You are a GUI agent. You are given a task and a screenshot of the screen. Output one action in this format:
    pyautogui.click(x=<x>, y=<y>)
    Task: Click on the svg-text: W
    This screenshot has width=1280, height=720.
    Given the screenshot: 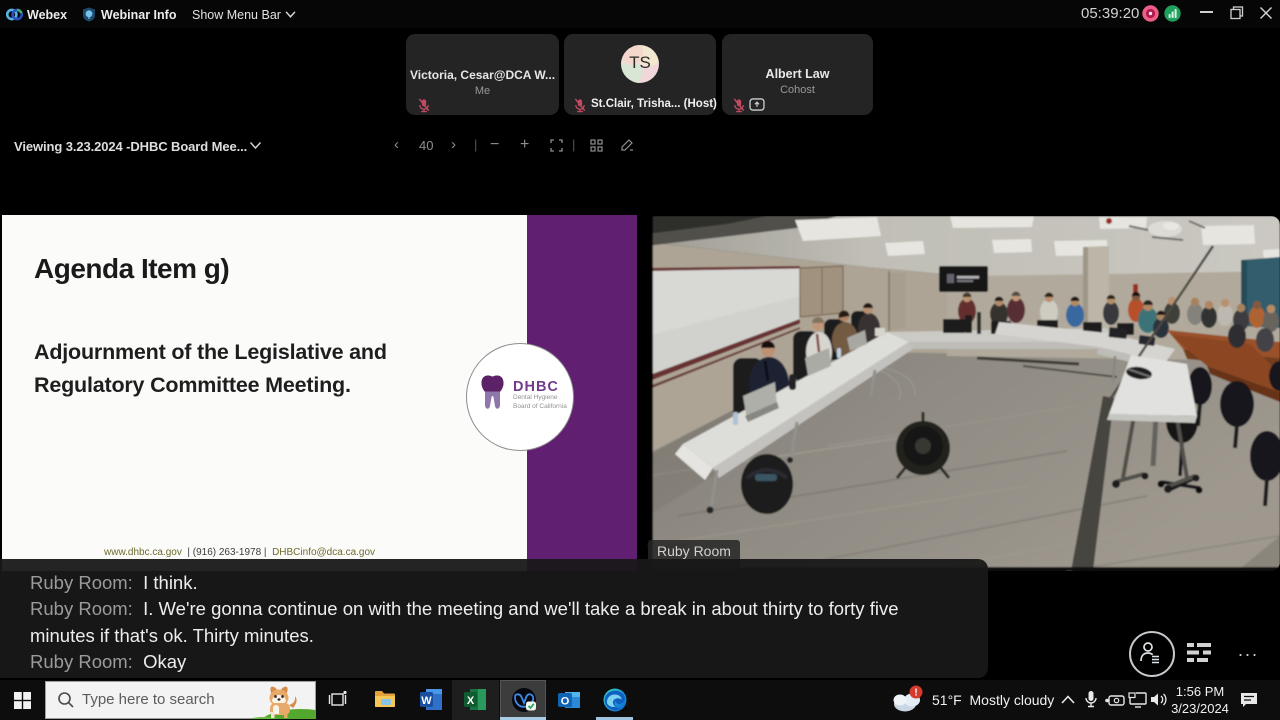 What is the action you would take?
    pyautogui.click(x=426, y=701)
    